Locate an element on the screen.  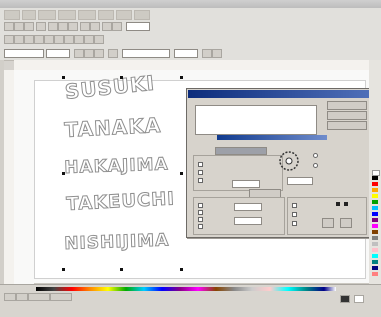
font-name-select is located at coordinates (24, 53).